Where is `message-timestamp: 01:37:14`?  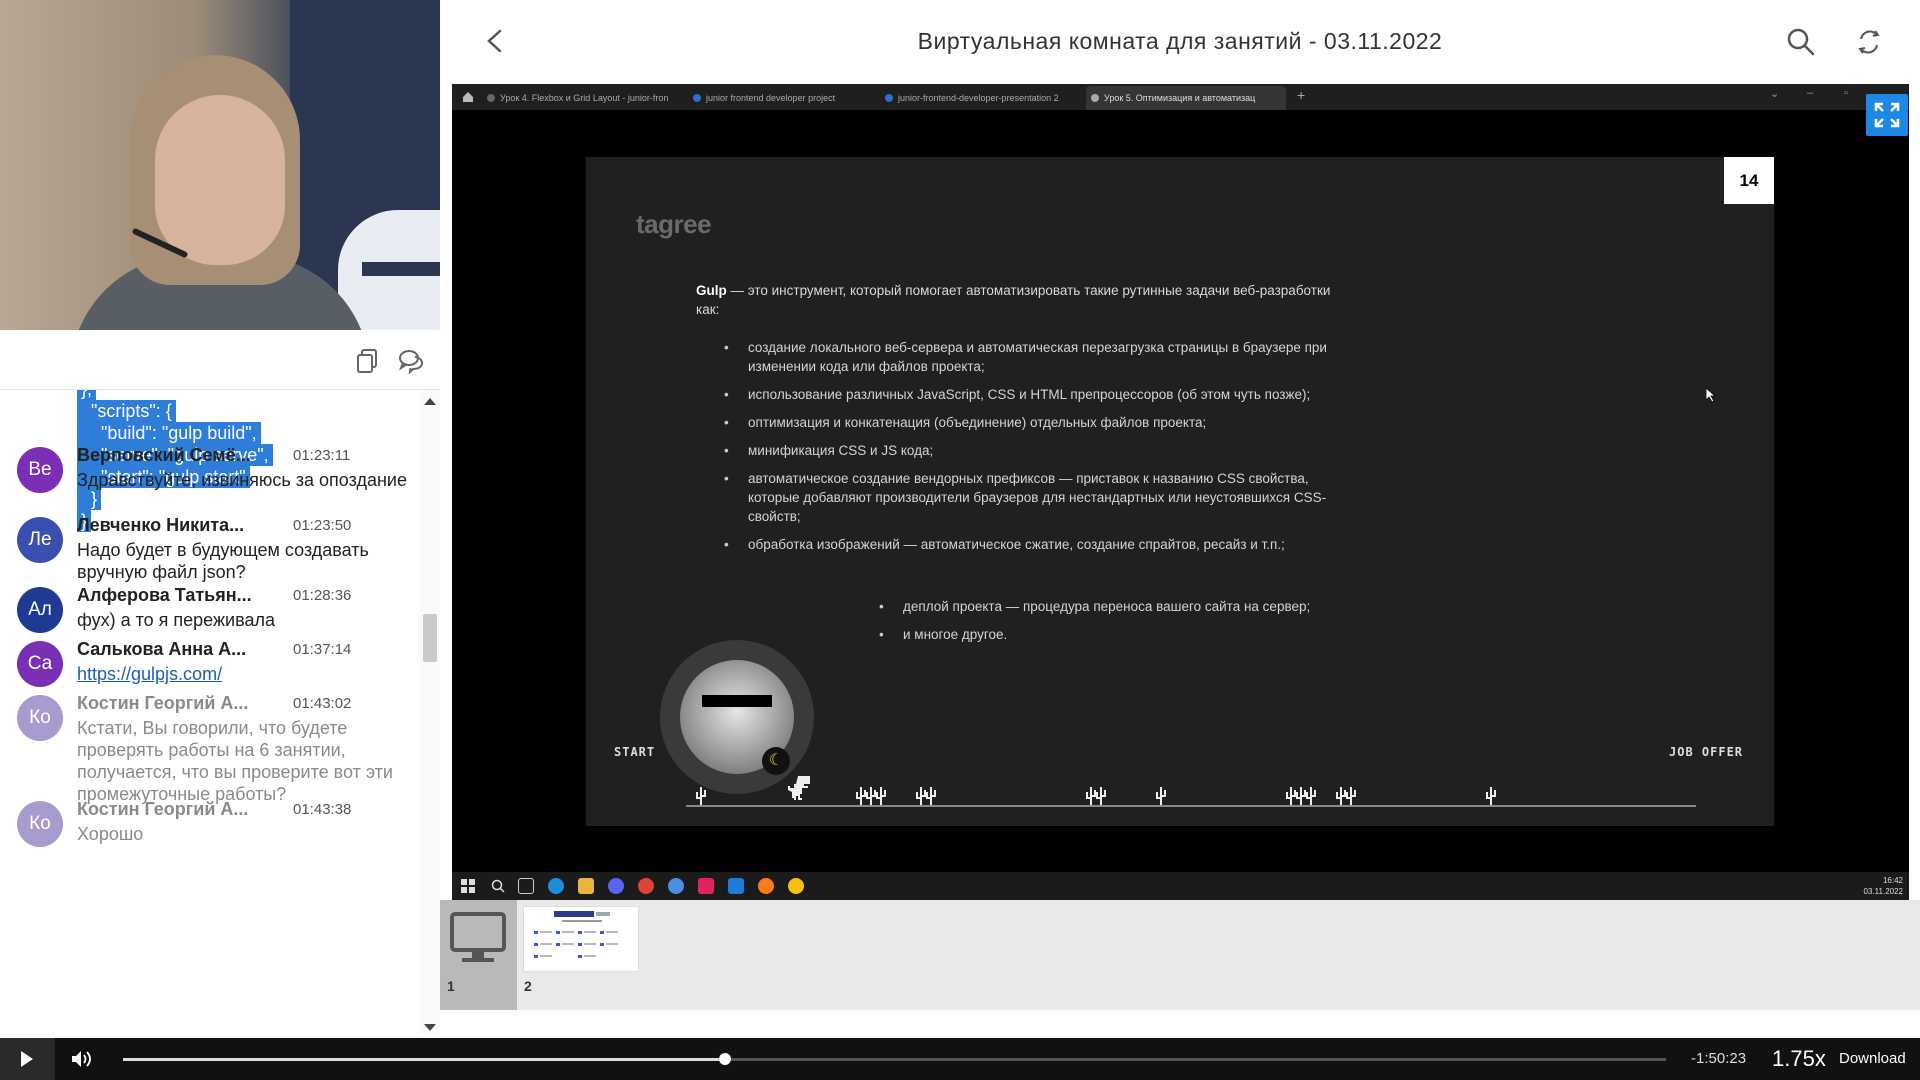 message-timestamp: 01:37:14 is located at coordinates (322, 649).